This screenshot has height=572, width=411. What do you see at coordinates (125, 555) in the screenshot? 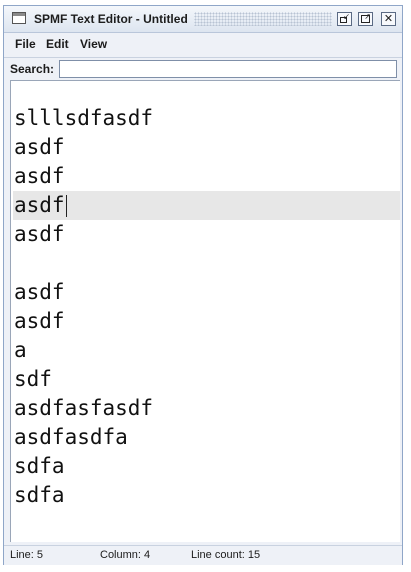
I see `status-column: Column: 4` at bounding box center [125, 555].